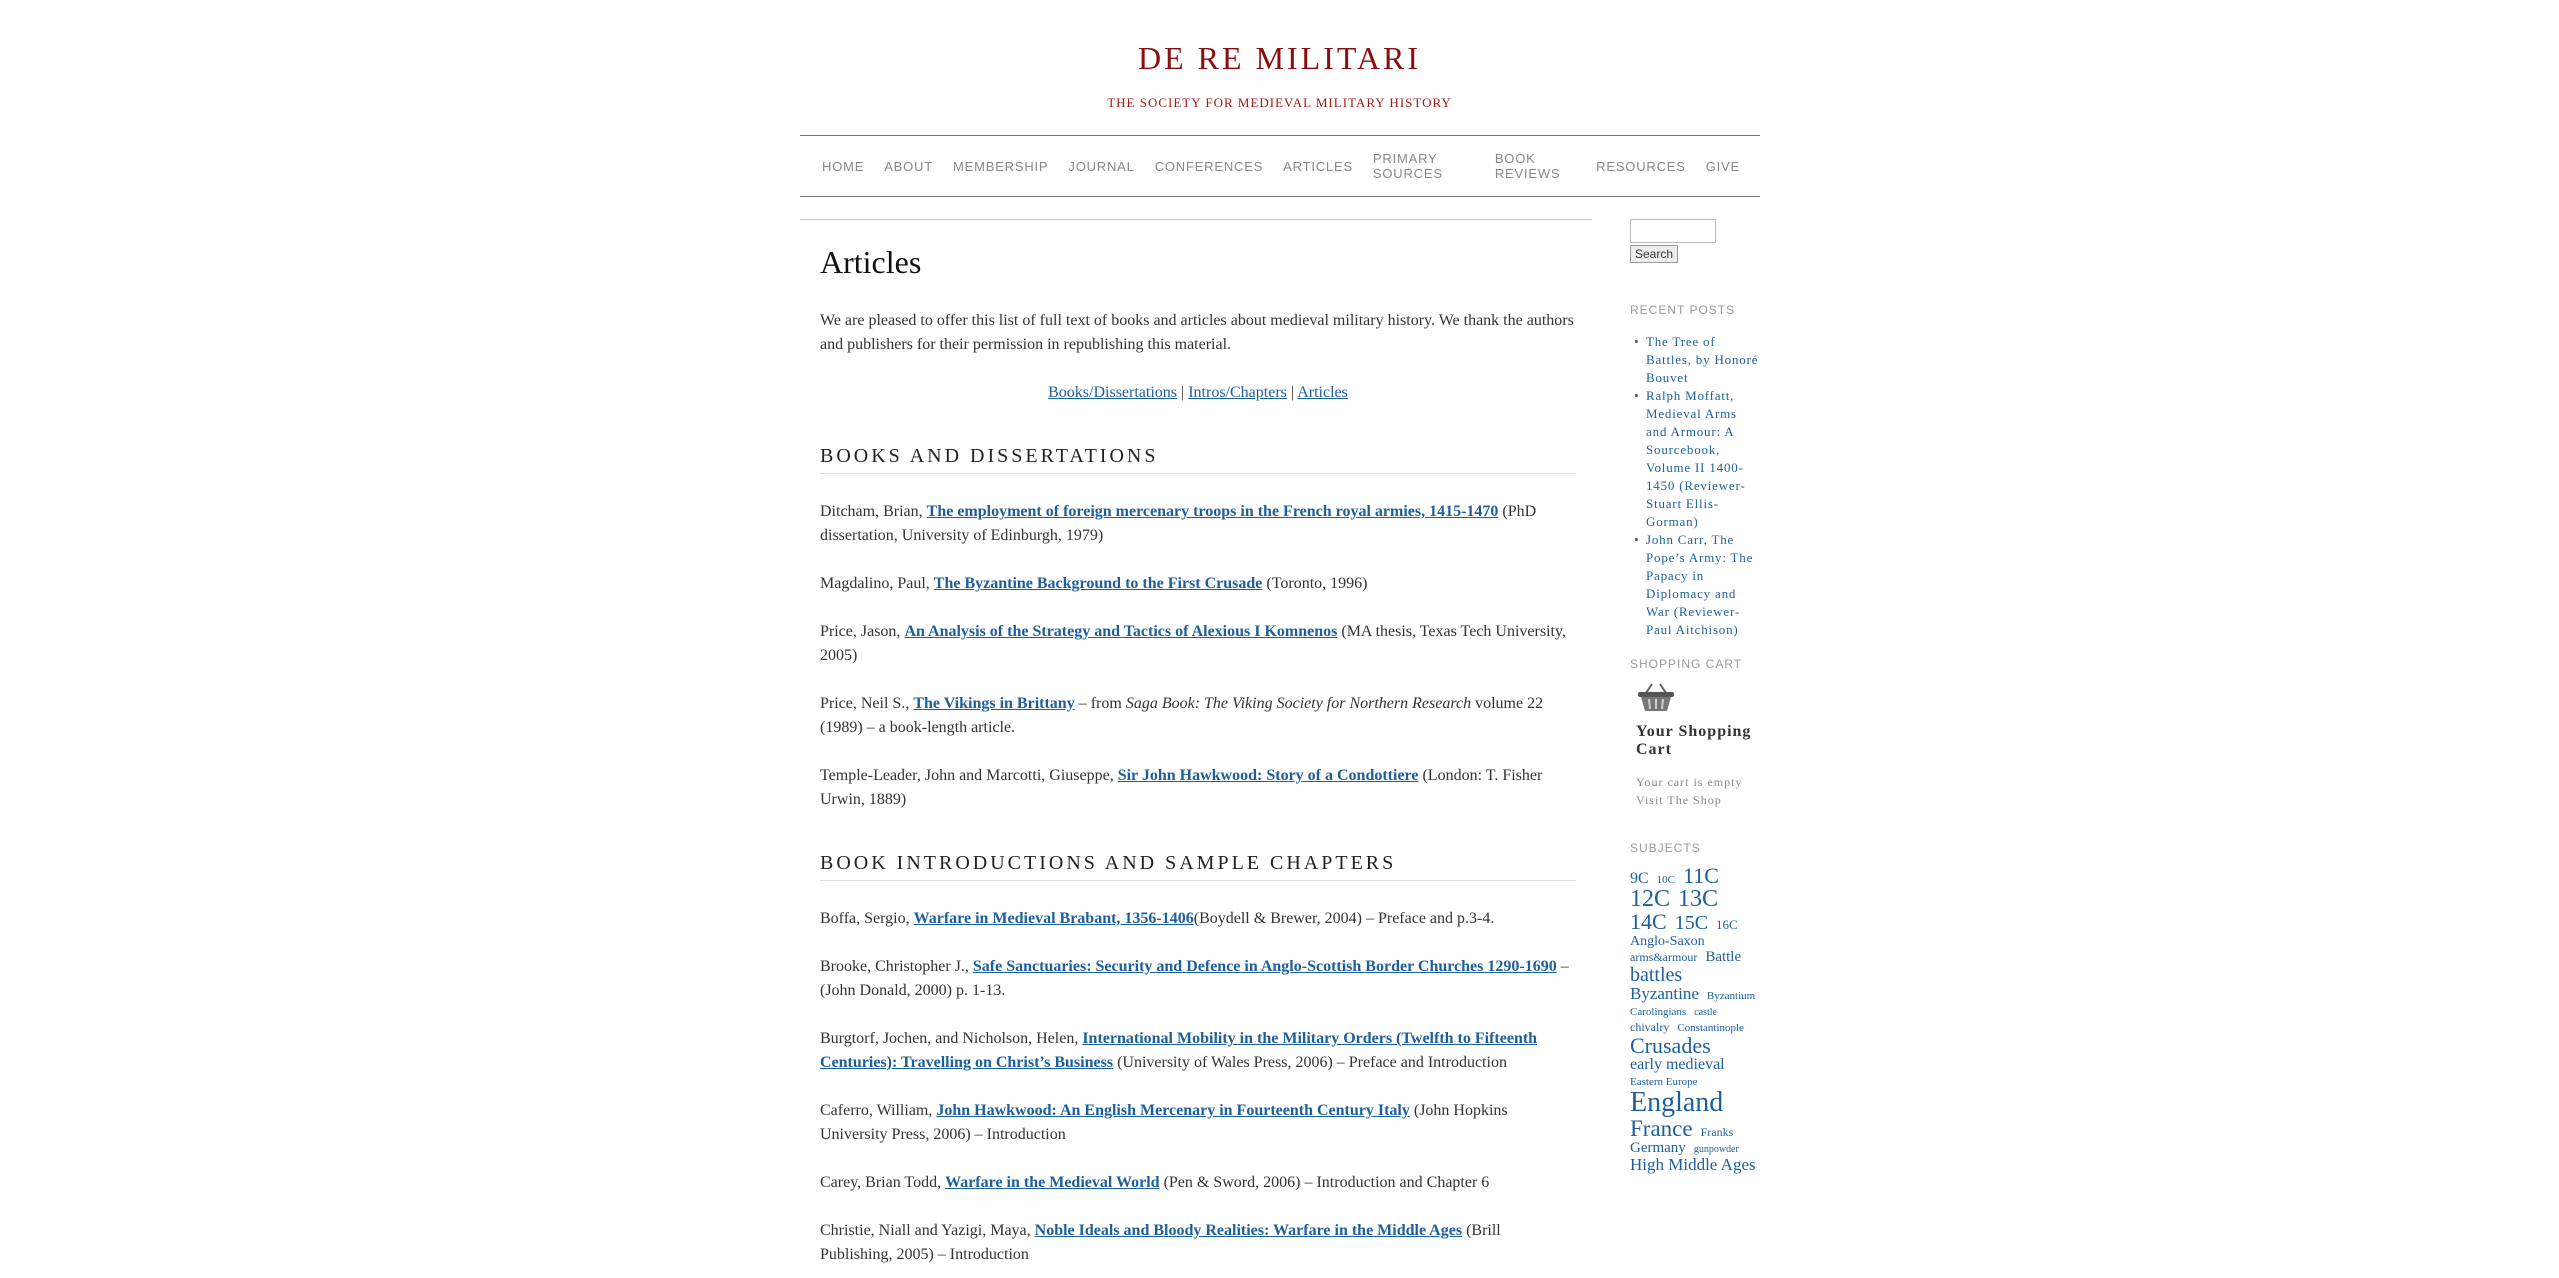  What do you see at coordinates (1691, 923) in the screenshot?
I see `tag-link: 15C` at bounding box center [1691, 923].